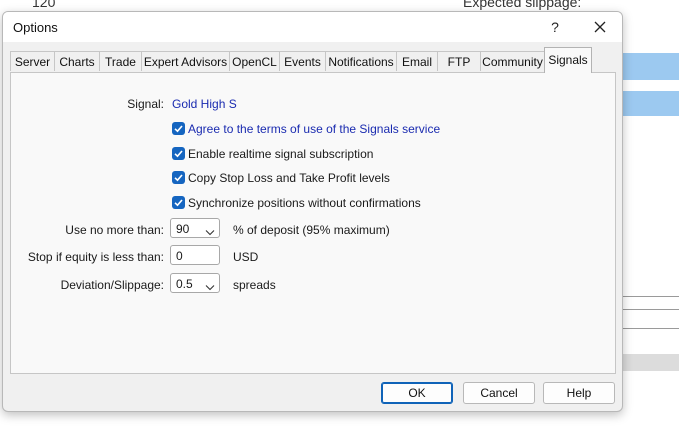  Describe the element at coordinates (145, 104) in the screenshot. I see `signal-label: Signal:` at that location.